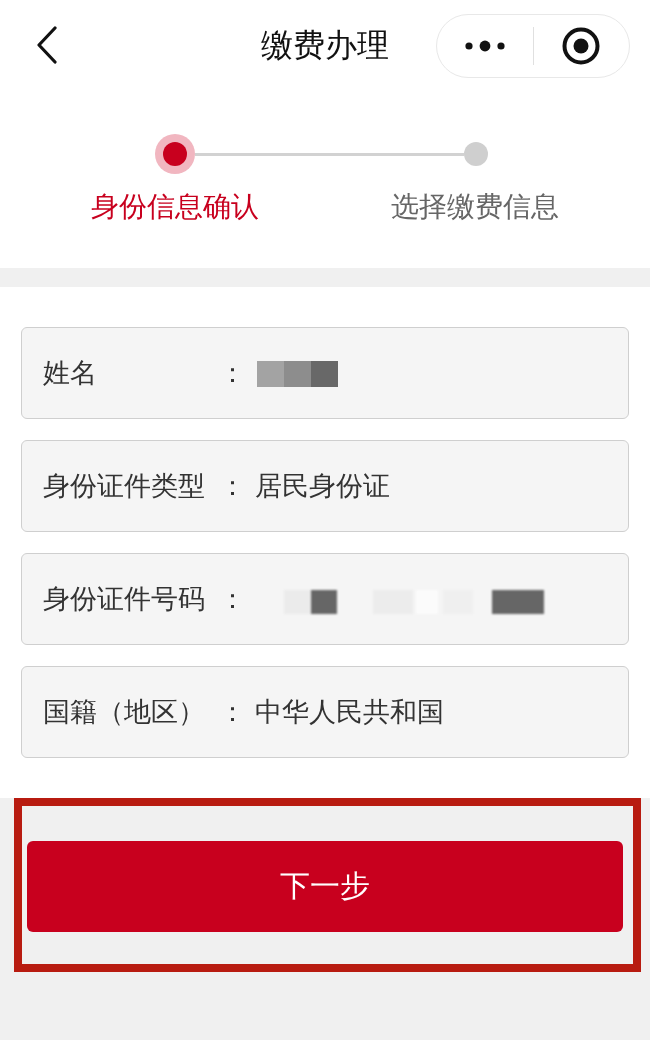  Describe the element at coordinates (124, 599) in the screenshot. I see `field-label: 身份证件号码` at that location.